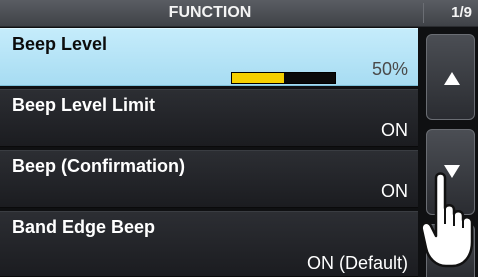 Image resolution: width=478 pixels, height=277 pixels. What do you see at coordinates (84, 227) in the screenshot?
I see `menu-item-label: Band Edge Beep` at bounding box center [84, 227].